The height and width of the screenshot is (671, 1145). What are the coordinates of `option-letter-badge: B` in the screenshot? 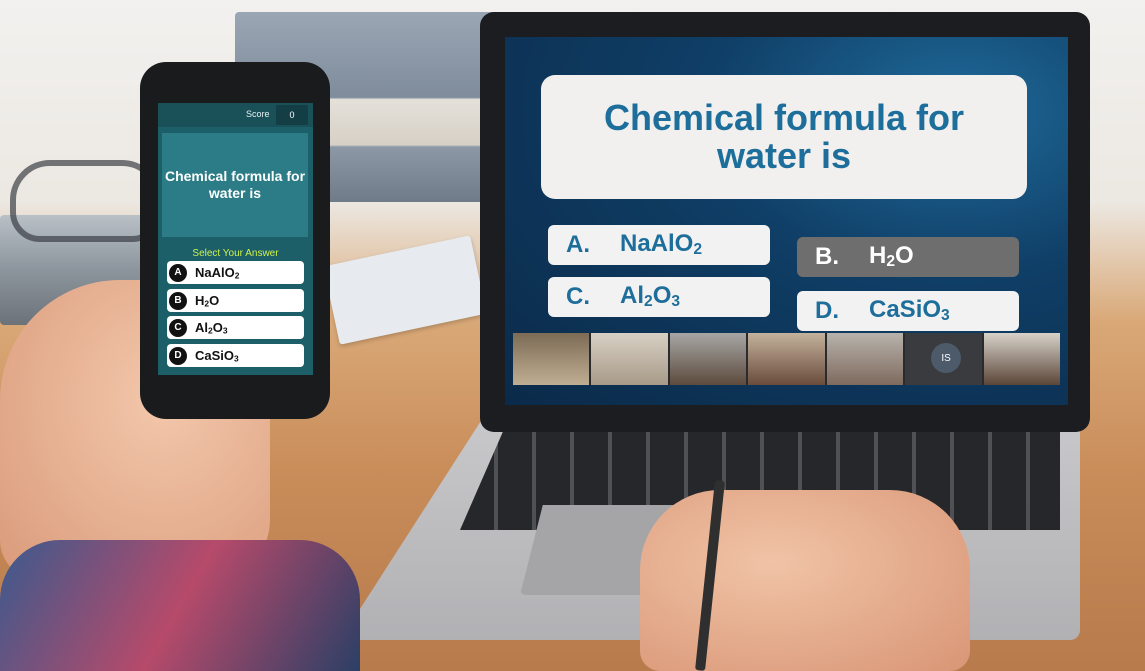 It's located at (178, 300).